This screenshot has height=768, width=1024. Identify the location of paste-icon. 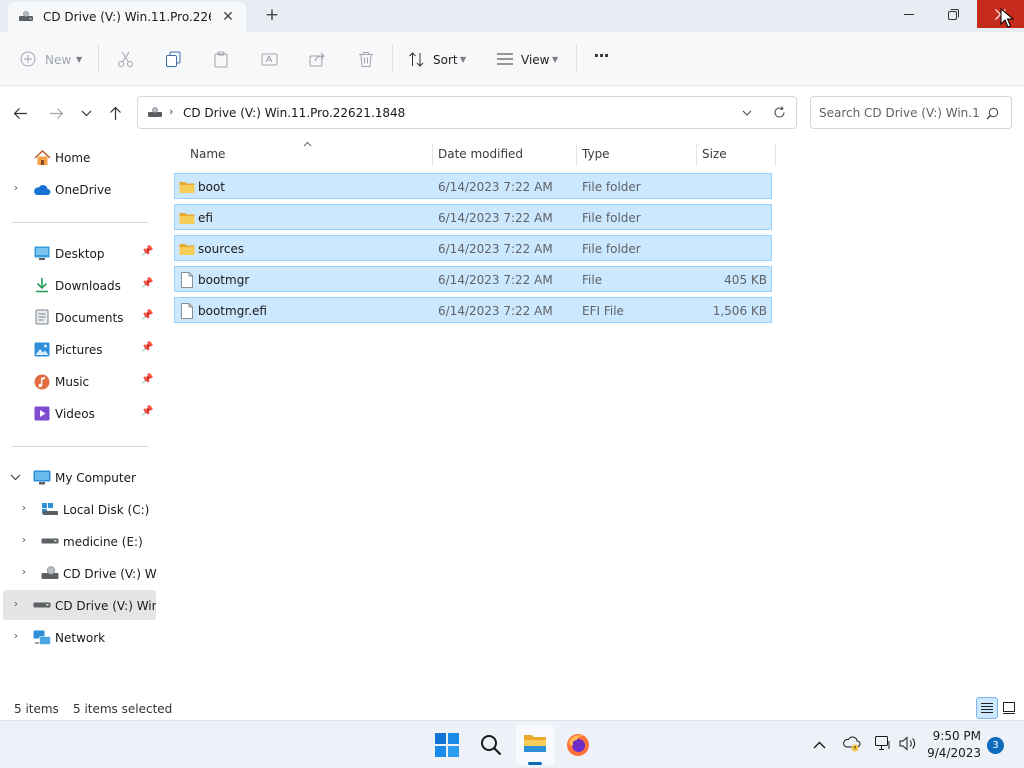
(221, 59).